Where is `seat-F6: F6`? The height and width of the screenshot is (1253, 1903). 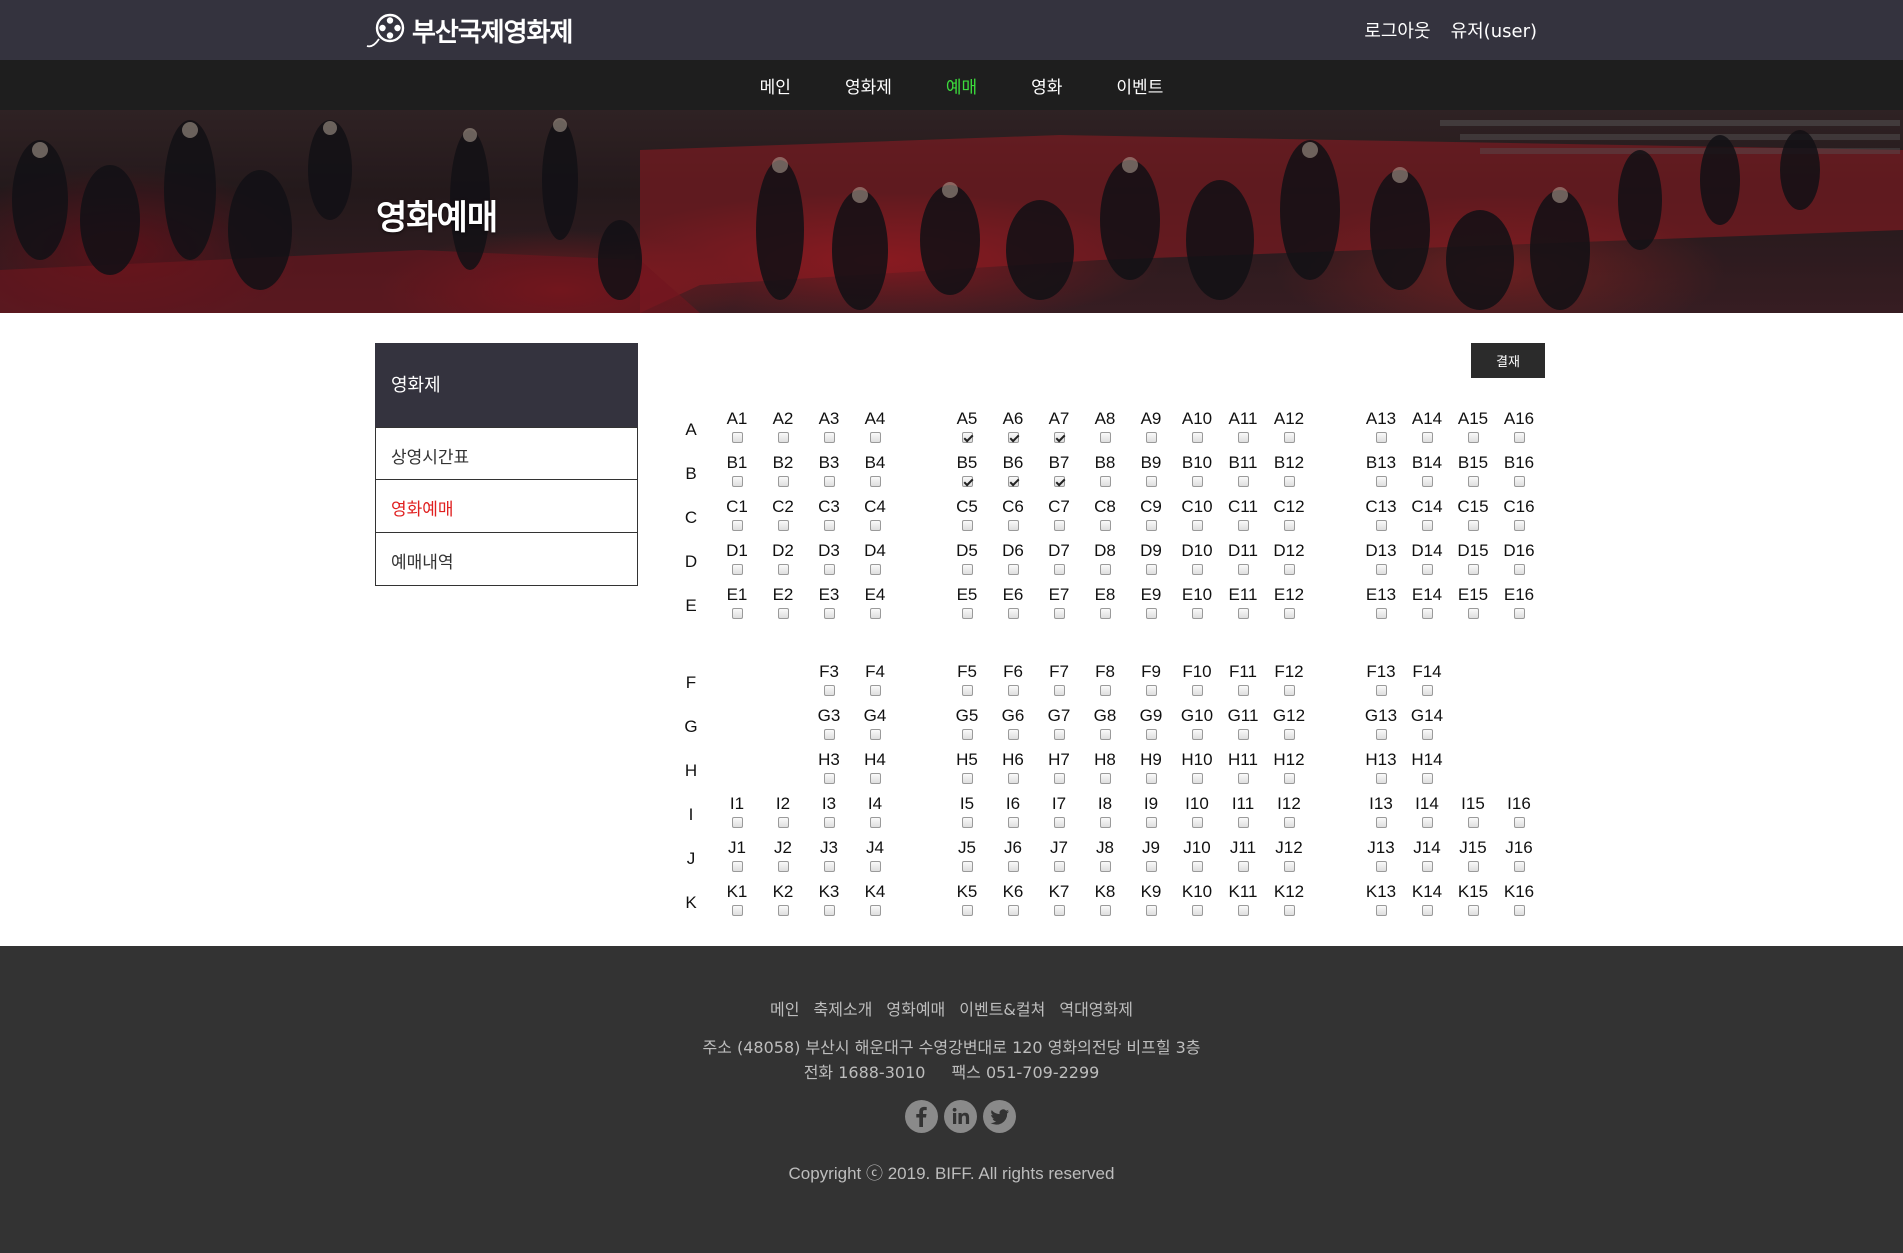 seat-F6: F6 is located at coordinates (1013, 684).